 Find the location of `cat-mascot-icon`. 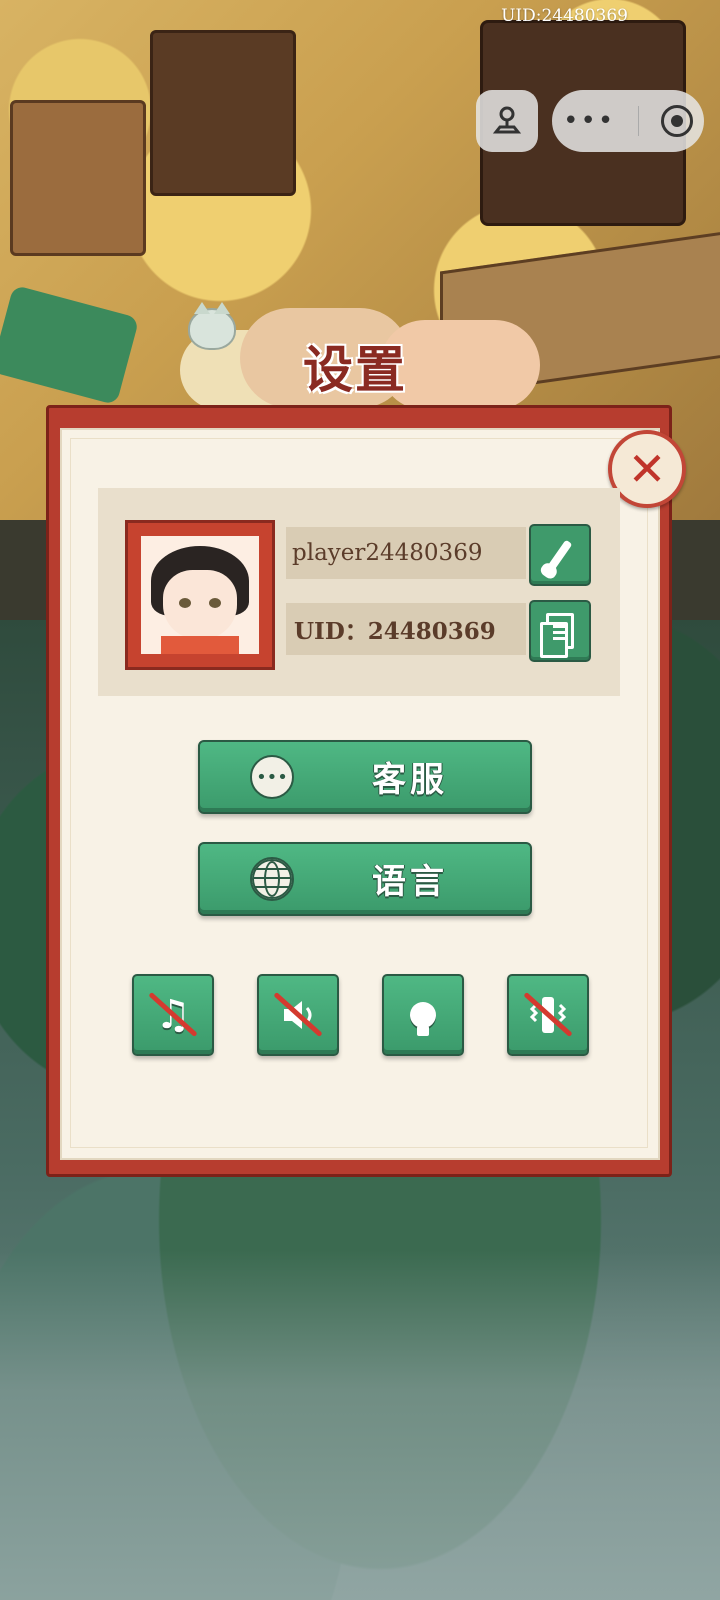

cat-mascot-icon is located at coordinates (212, 326).